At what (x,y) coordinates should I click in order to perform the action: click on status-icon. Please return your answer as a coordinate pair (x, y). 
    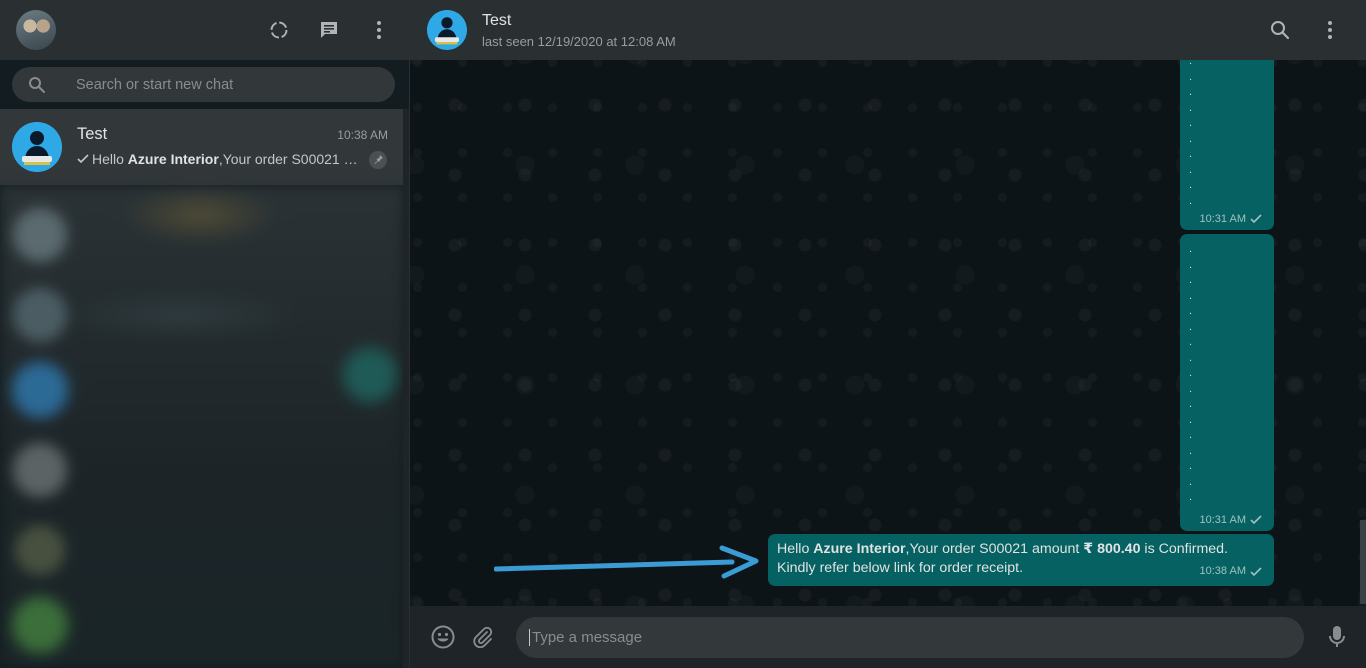
    Looking at the image, I should click on (279, 30).